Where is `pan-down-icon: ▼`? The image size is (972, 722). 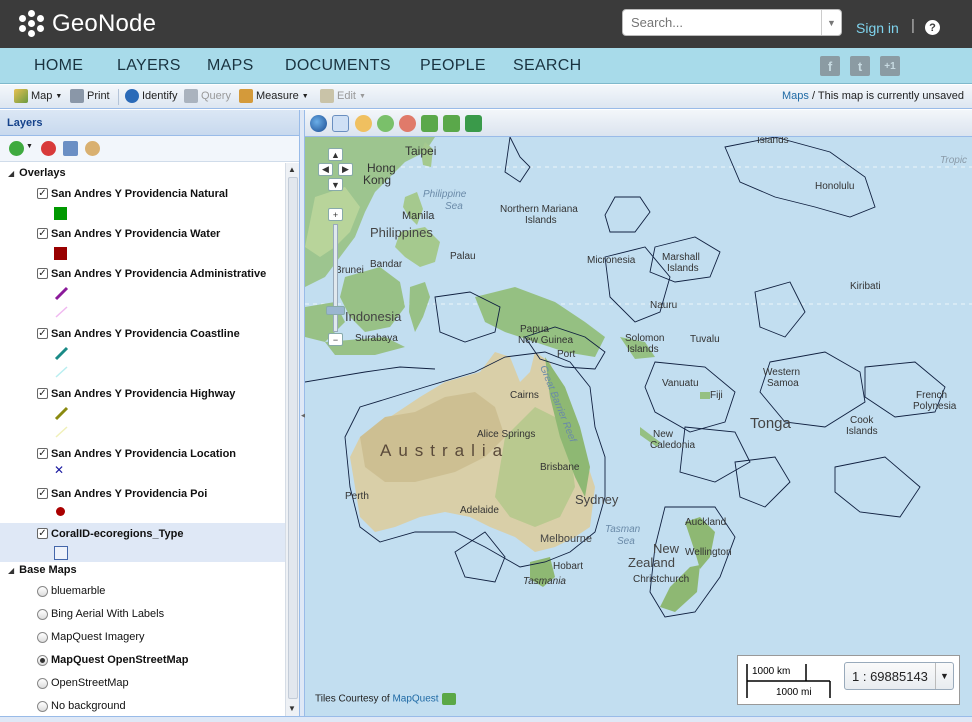 pan-down-icon: ▼ is located at coordinates (335, 184).